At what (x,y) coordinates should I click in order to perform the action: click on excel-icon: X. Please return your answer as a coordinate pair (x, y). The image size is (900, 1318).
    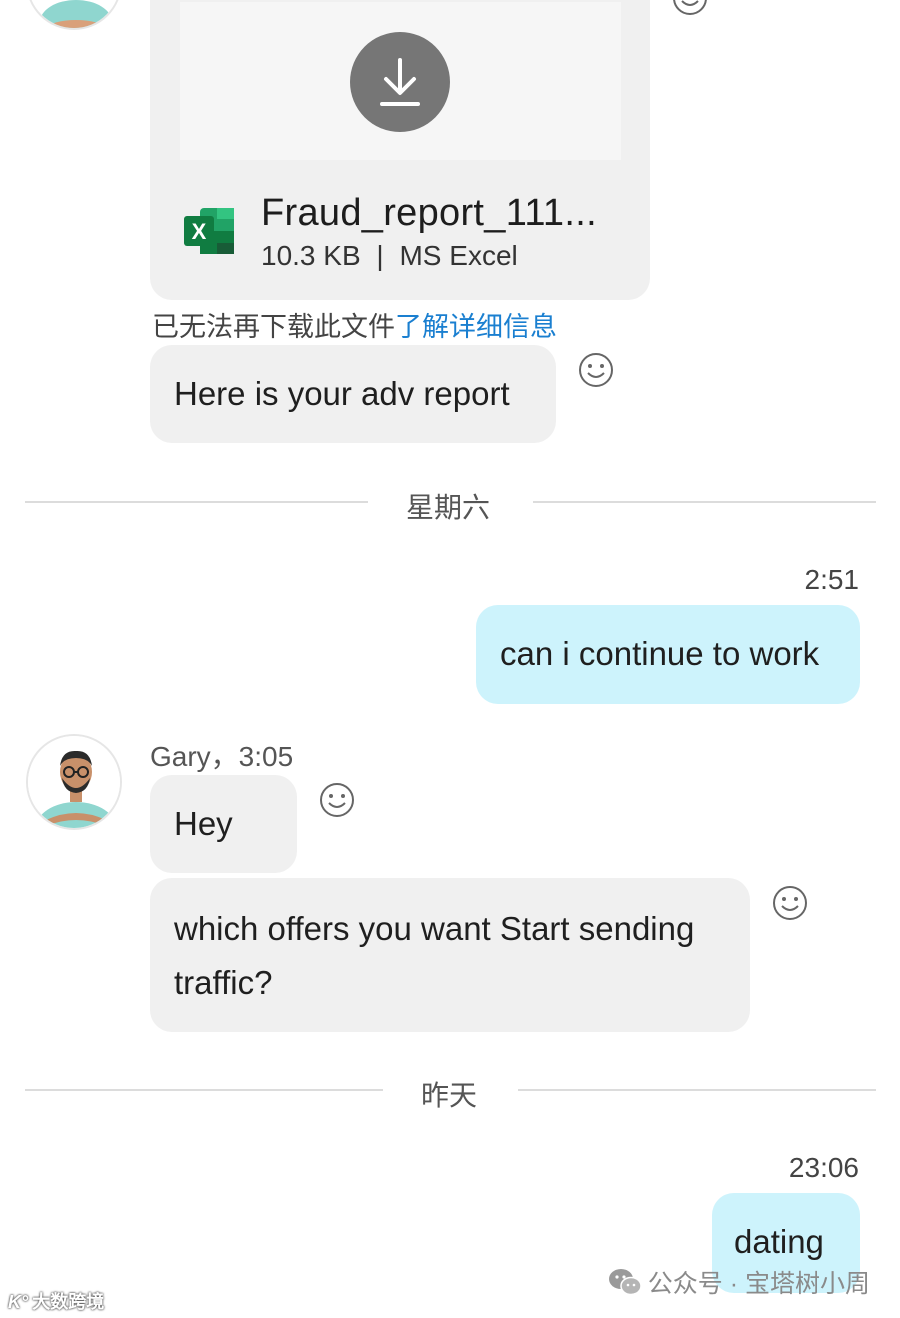
    Looking at the image, I should click on (209, 231).